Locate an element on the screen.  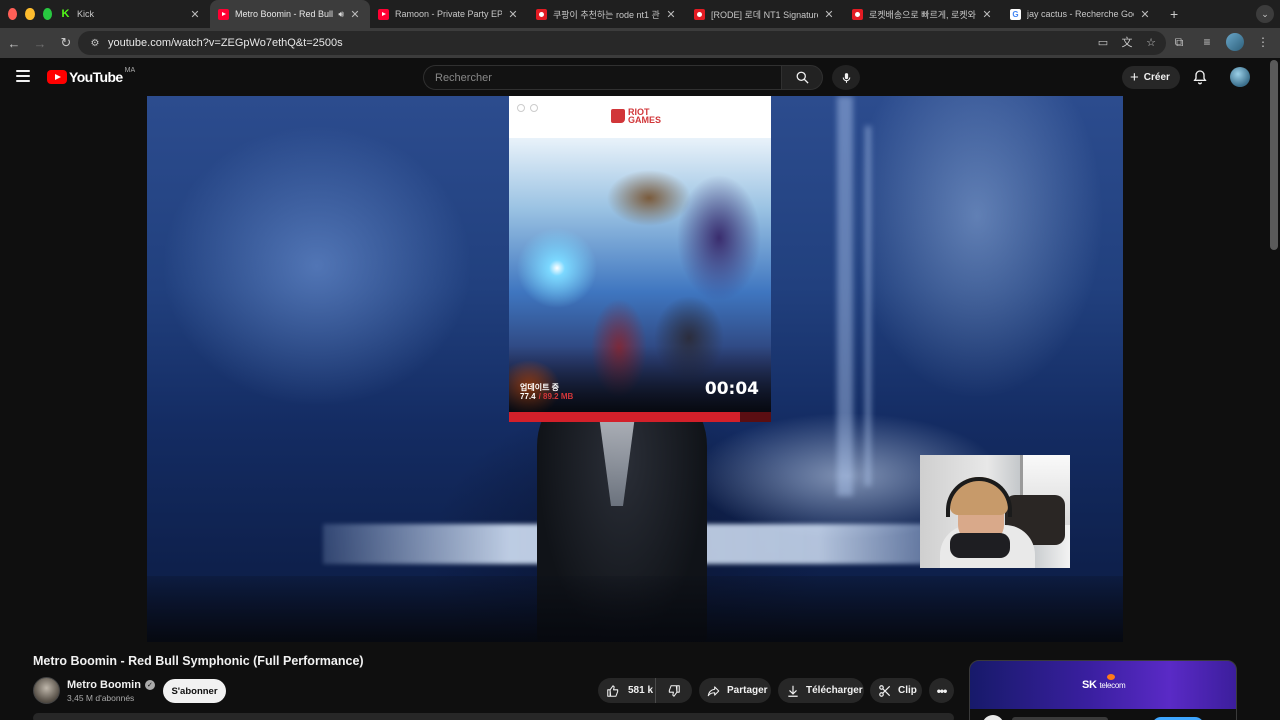
voice-search-button is located at coordinates (846, 77).